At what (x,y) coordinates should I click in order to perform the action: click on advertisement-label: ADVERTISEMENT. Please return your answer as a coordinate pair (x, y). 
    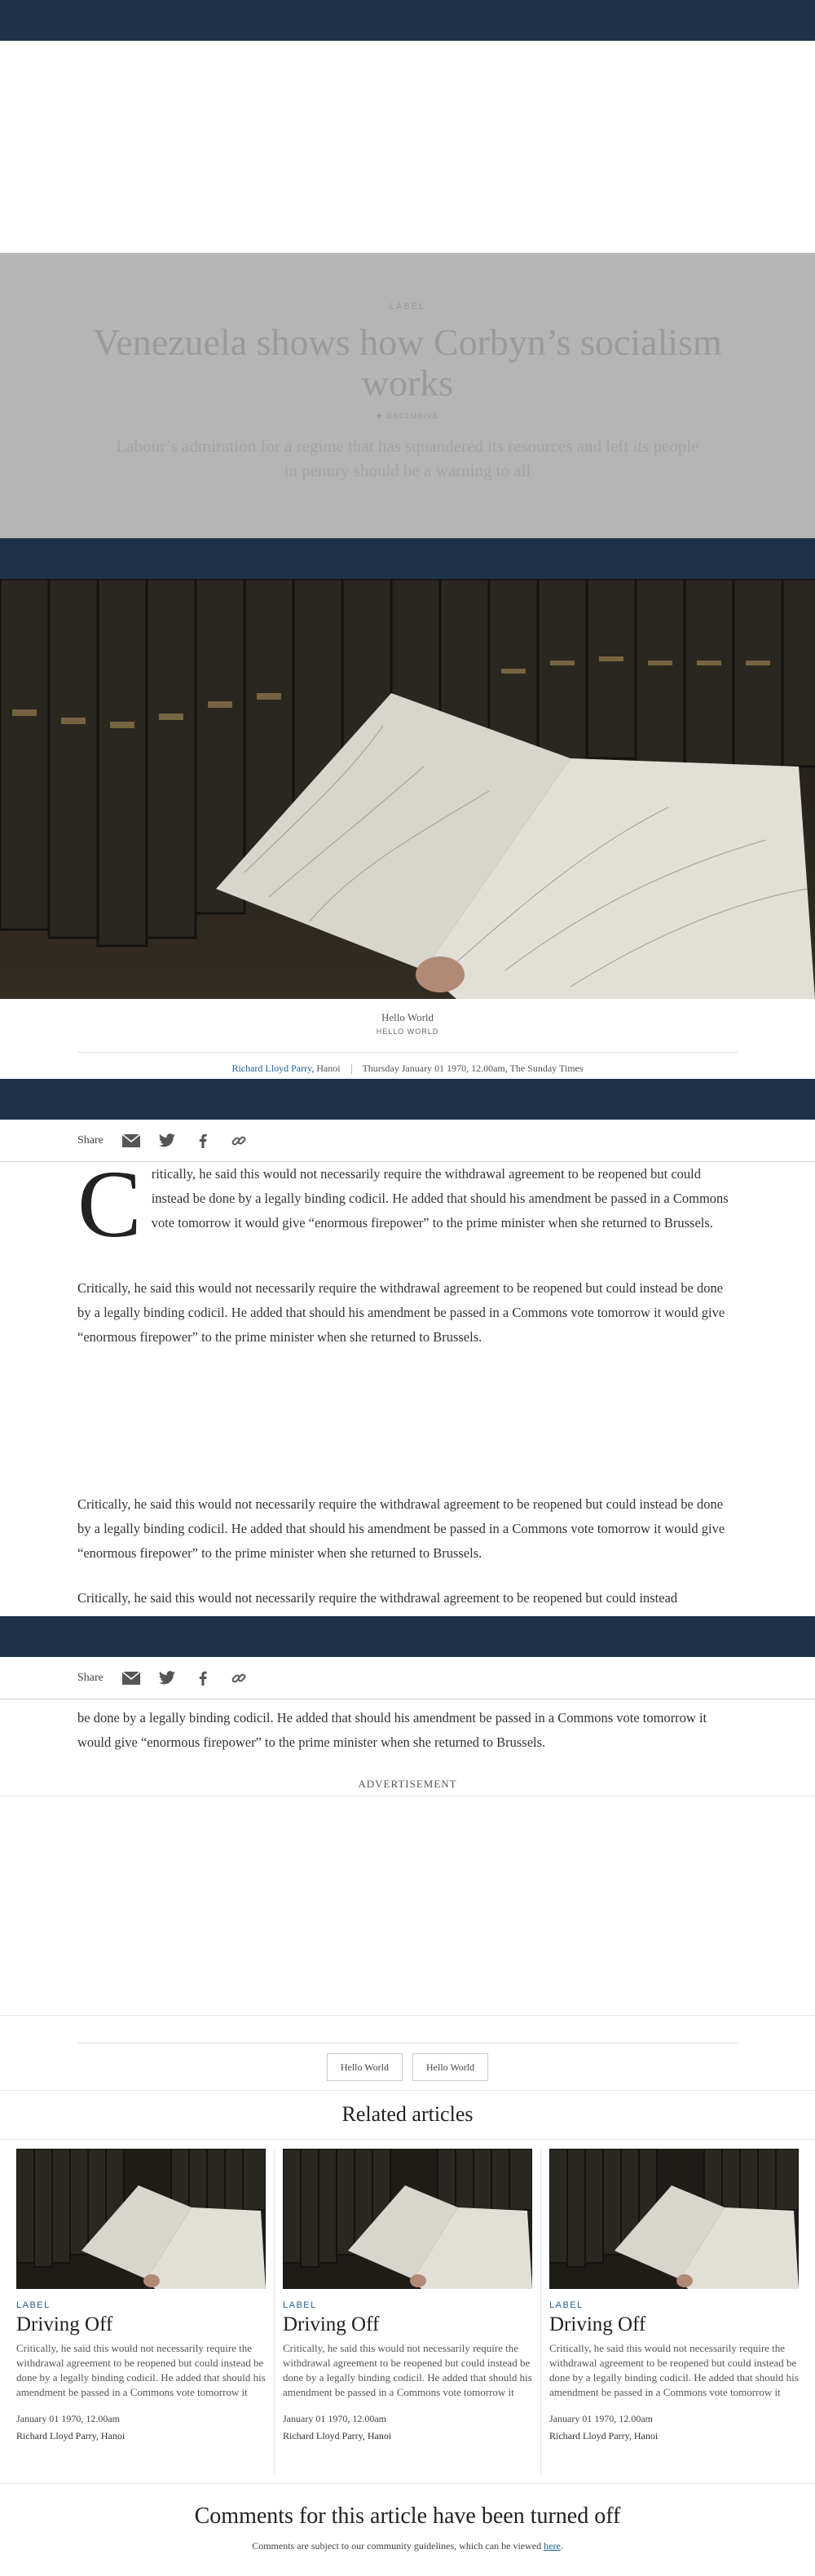
    Looking at the image, I should click on (407, 1784).